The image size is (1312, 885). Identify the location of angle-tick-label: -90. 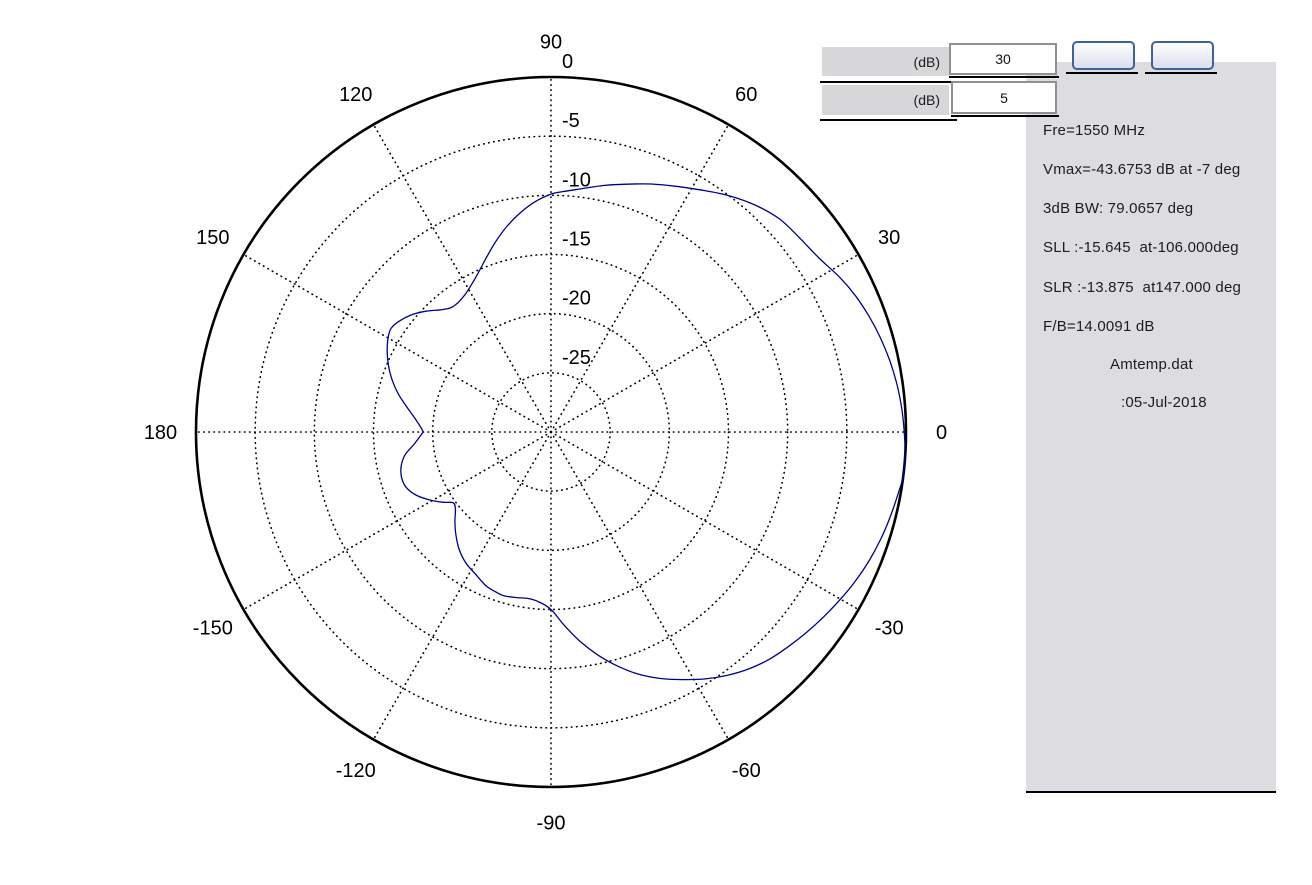
(551, 824).